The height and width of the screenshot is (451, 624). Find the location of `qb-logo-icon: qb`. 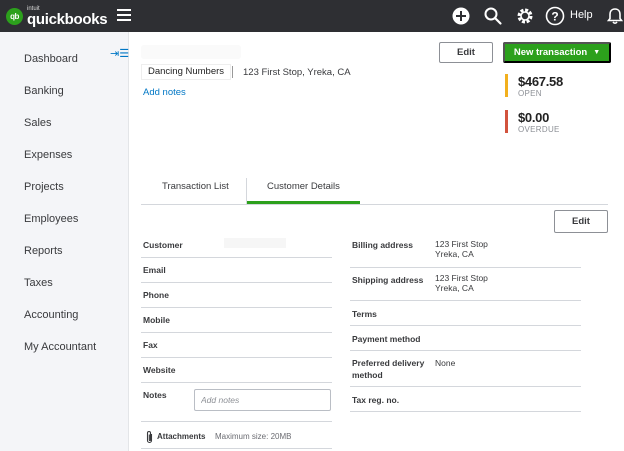

qb-logo-icon: qb is located at coordinates (14, 16).